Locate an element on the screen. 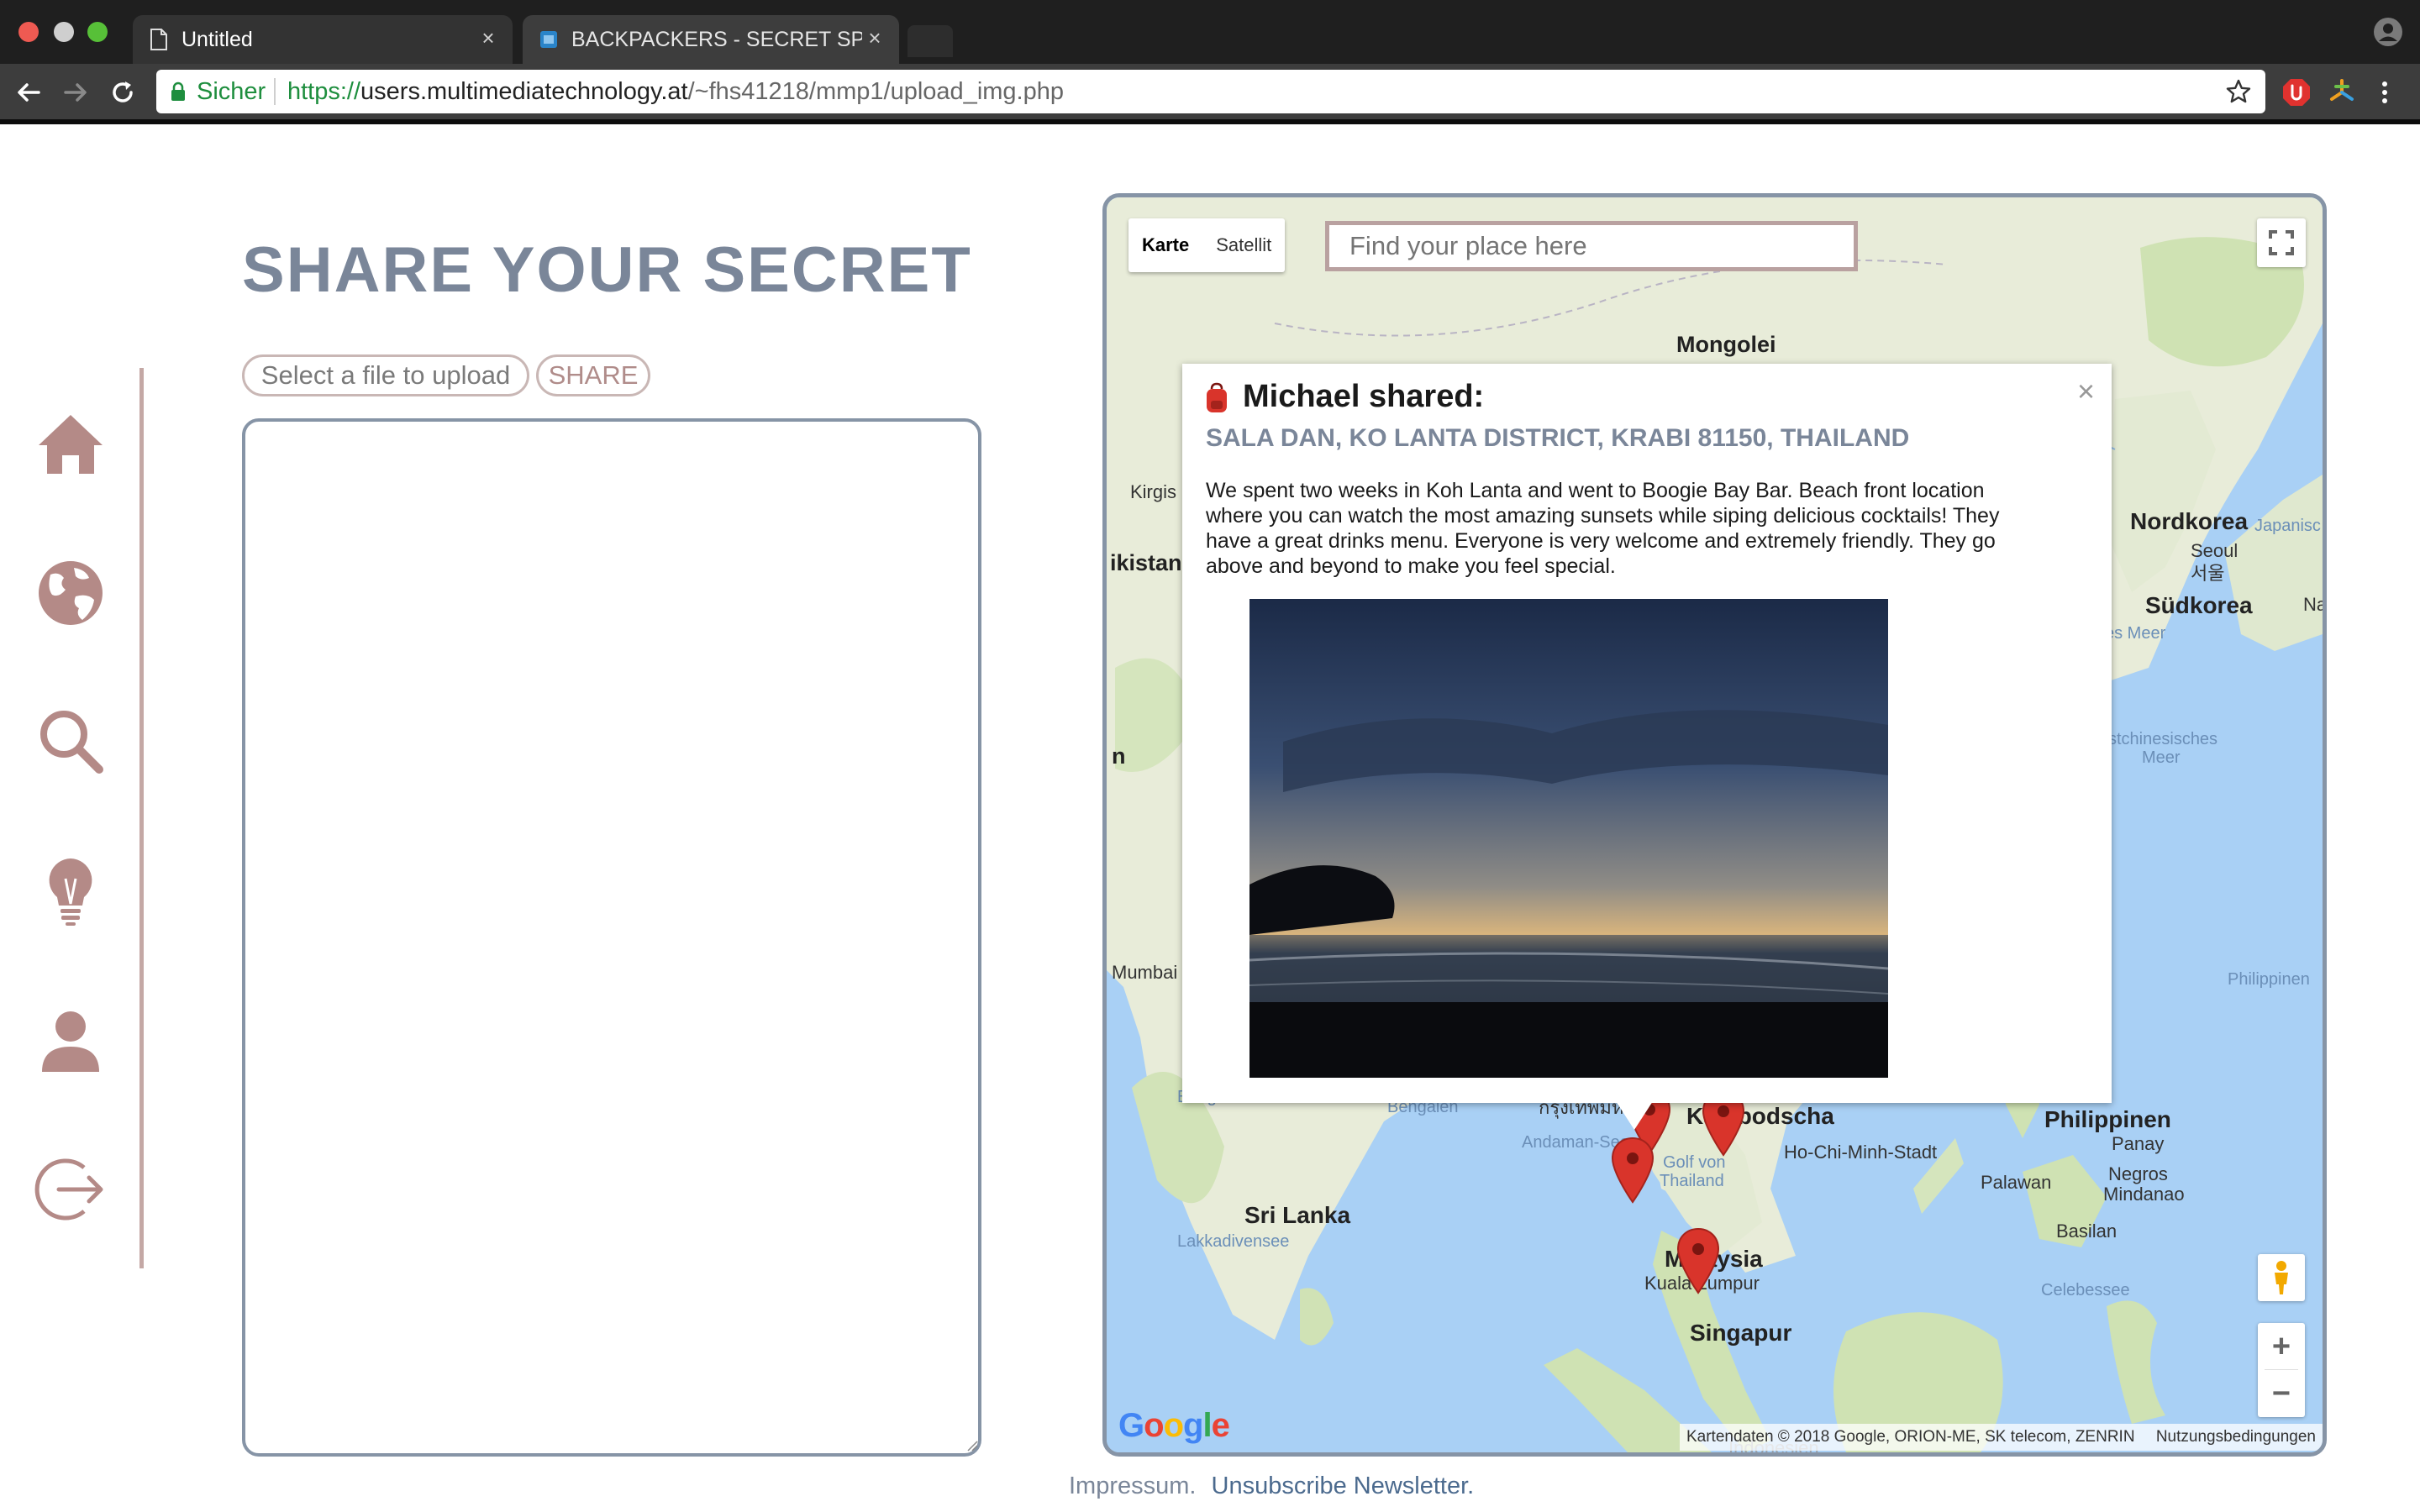  lightbulb-icon is located at coordinates (70, 892).